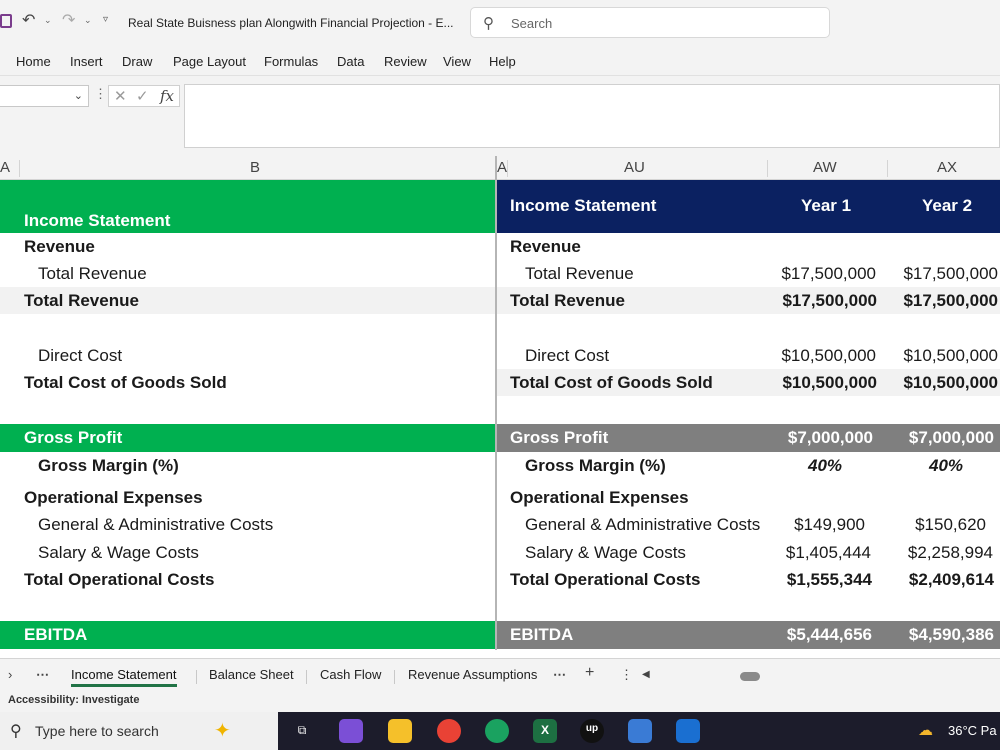 This screenshot has height=750, width=1000. I want to click on copilot-sparkle-icon: ✦, so click(222, 730).